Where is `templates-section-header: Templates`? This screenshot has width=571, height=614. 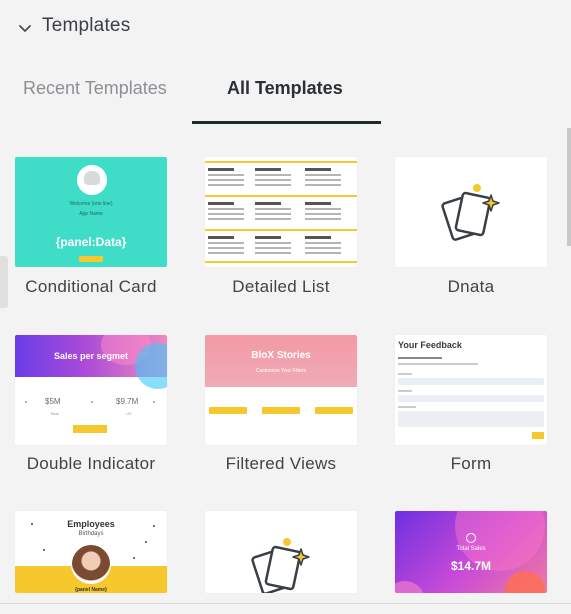
templates-section-header: Templates is located at coordinates (285, 27).